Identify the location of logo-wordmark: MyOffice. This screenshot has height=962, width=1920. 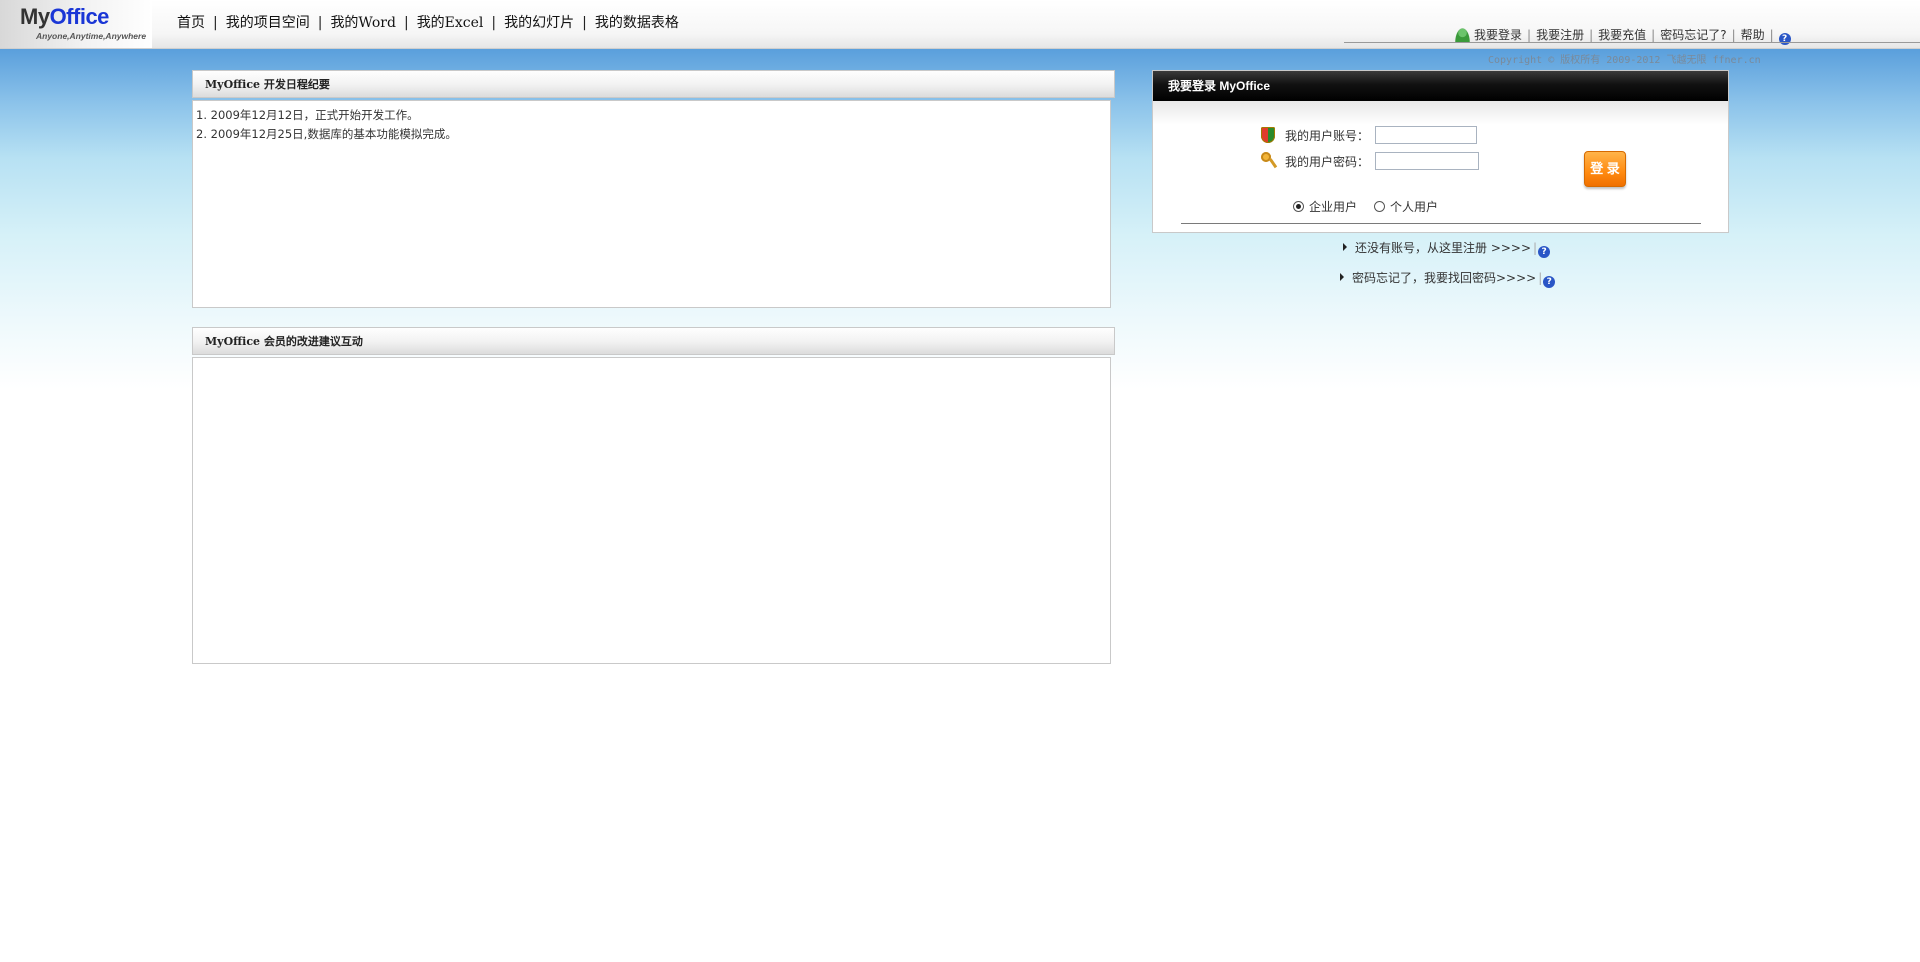
(64, 16).